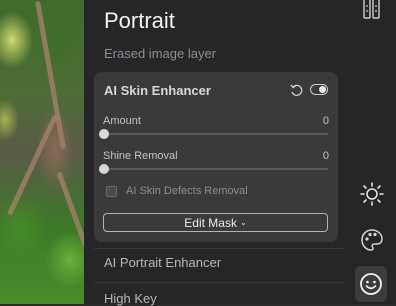  I want to click on ruler-icon, so click(372, 10).